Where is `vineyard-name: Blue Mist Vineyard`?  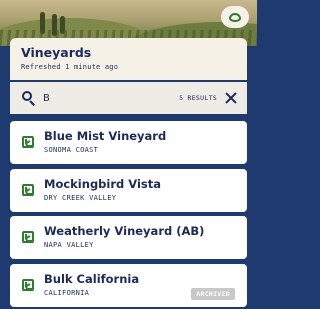 vineyard-name: Blue Mist Vineyard is located at coordinates (105, 136).